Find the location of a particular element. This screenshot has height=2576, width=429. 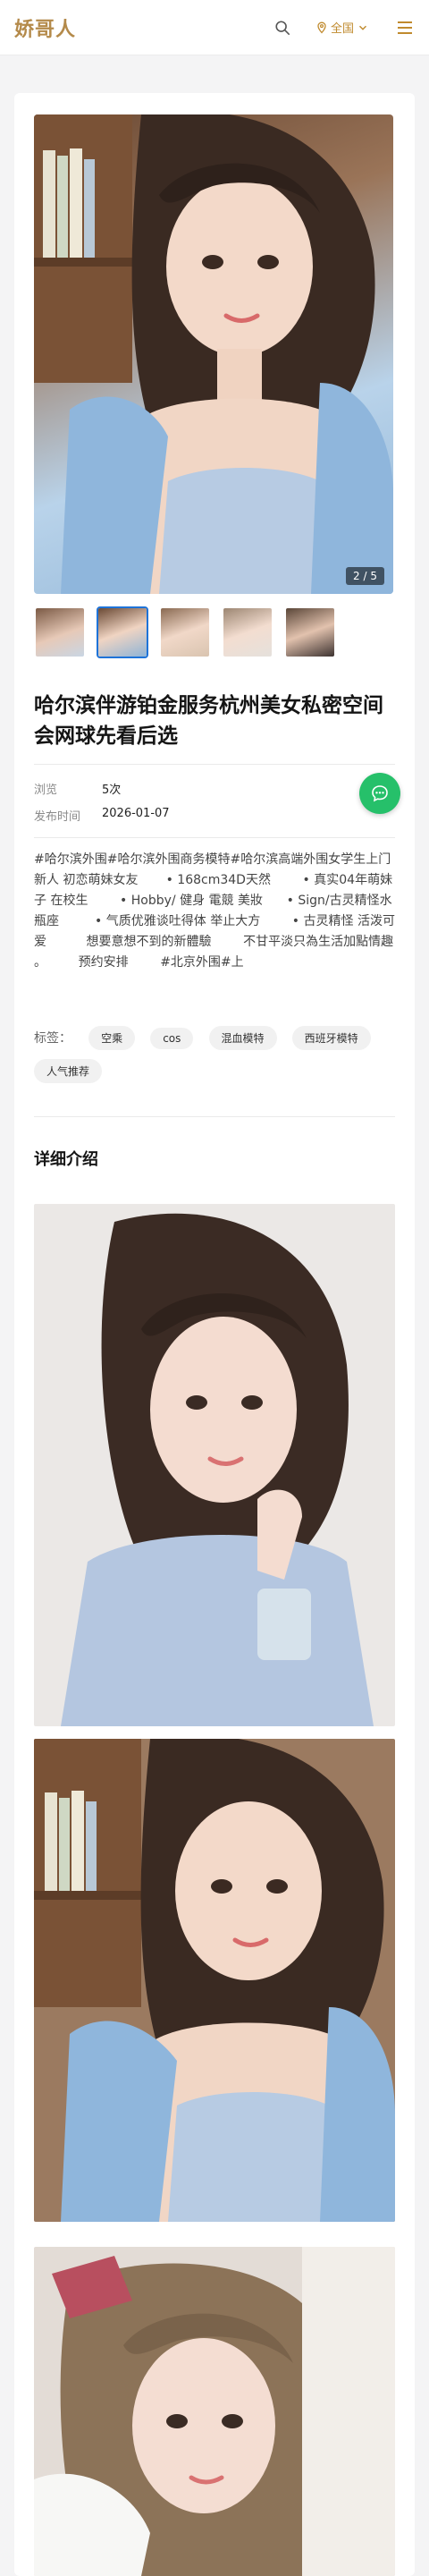

tag: 混血模特 is located at coordinates (243, 1038).